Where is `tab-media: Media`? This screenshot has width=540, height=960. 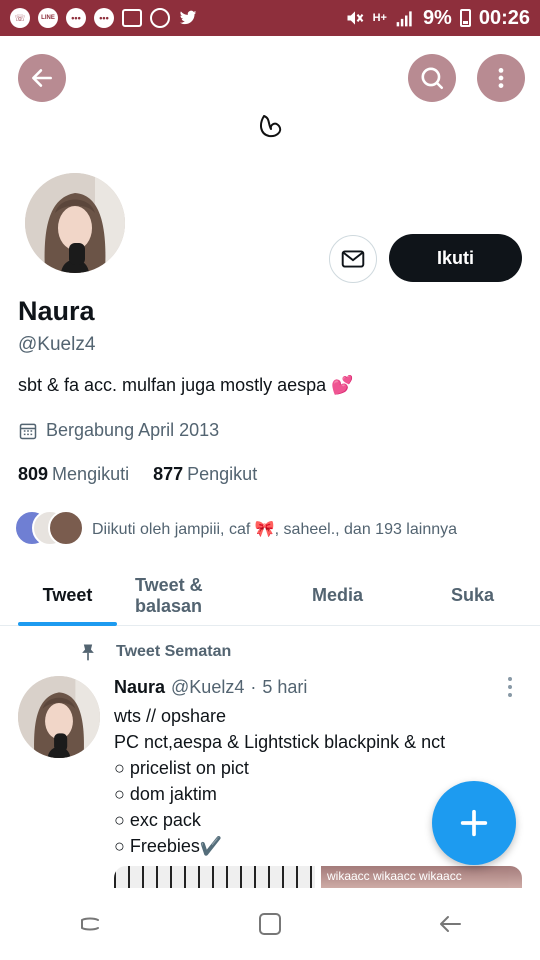 tab-media: Media is located at coordinates (337, 595).